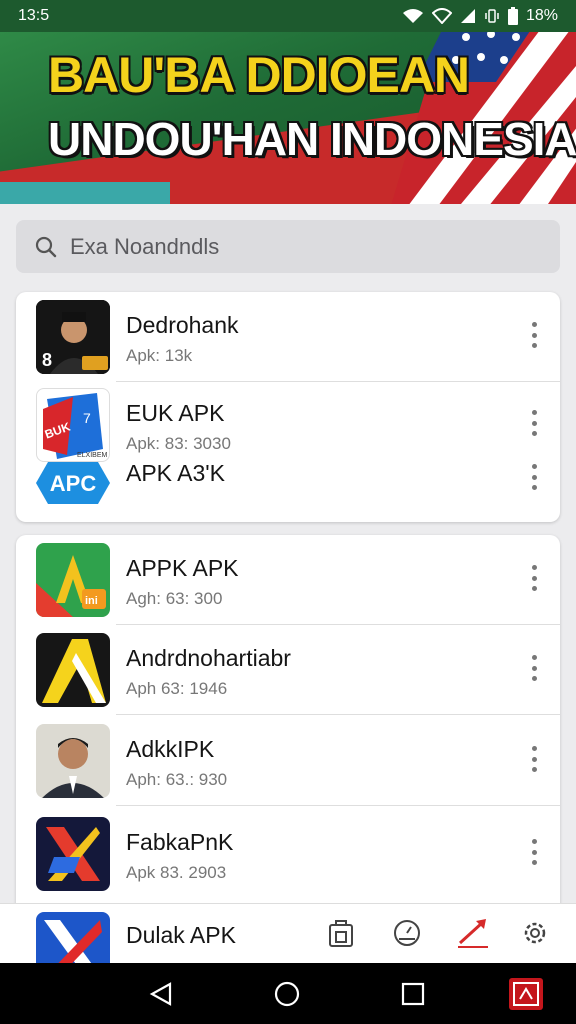  I want to click on app-row: Andrdnohartiabr Aph 63: 1946, so click(288, 671).